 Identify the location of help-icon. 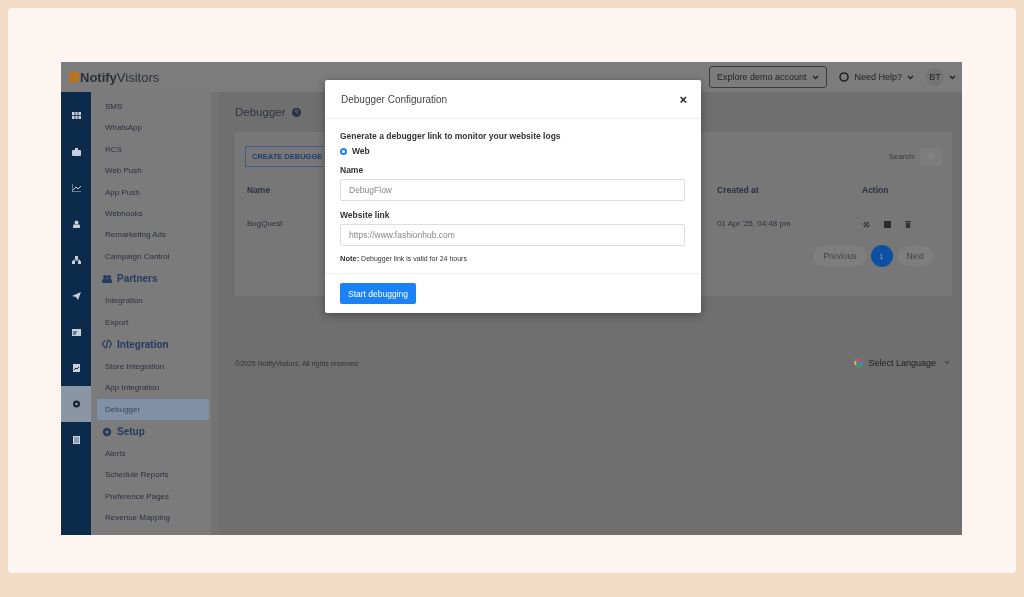
(296, 112).